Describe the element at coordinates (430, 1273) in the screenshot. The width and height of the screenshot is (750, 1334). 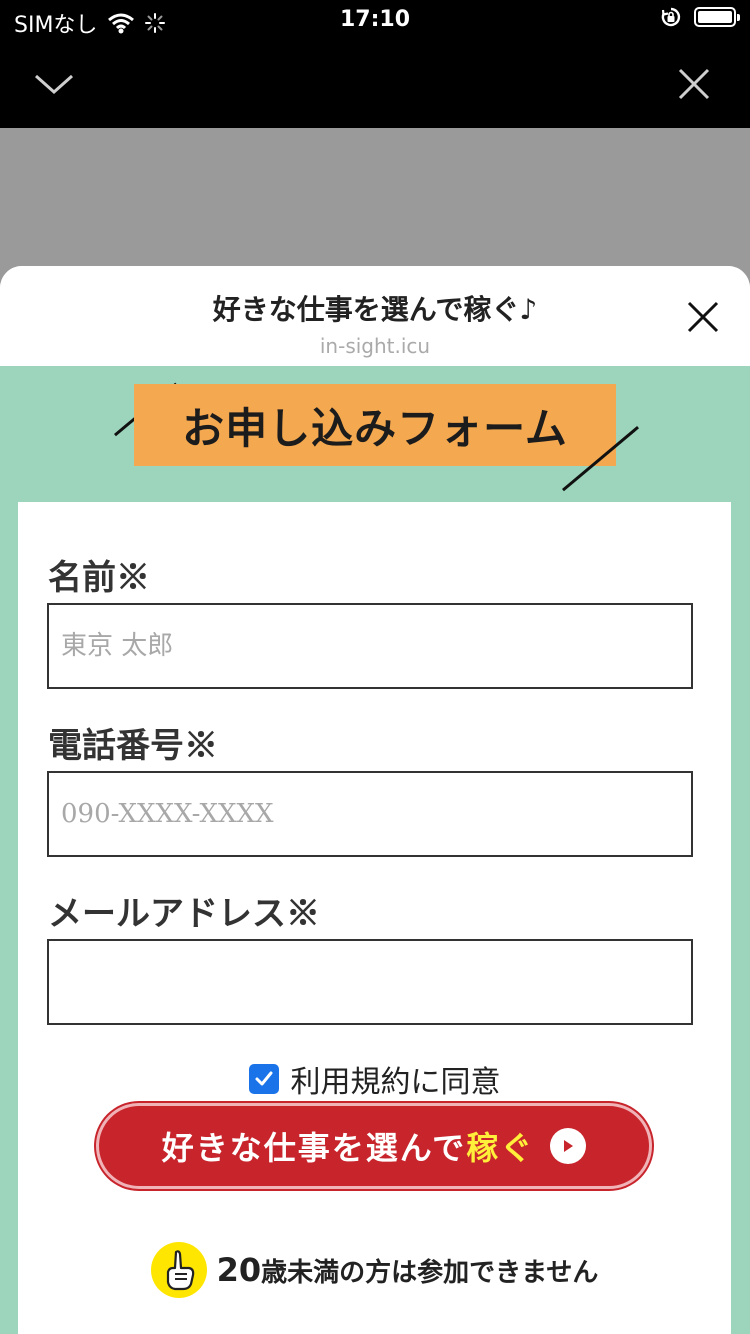
I see `age-notice-message: 歳未満の方は参加できません` at that location.